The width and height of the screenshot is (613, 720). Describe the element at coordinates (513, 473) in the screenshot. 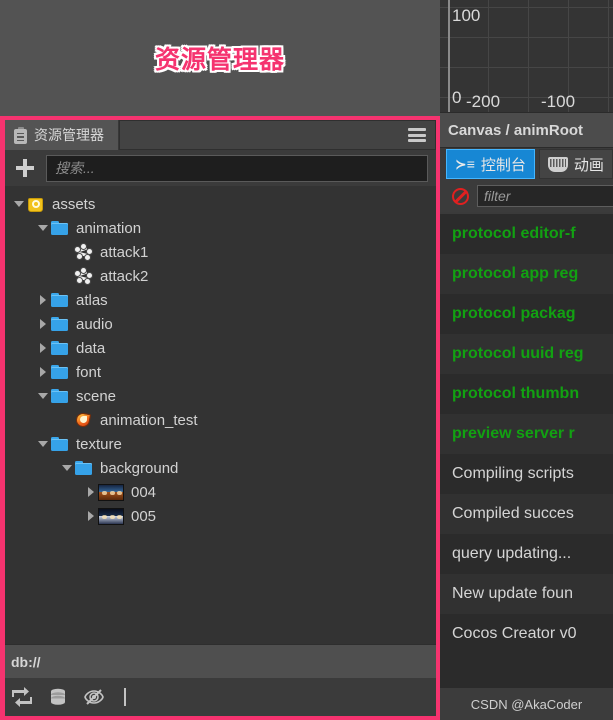

I see `console-log-text: Compiling scripts` at that location.